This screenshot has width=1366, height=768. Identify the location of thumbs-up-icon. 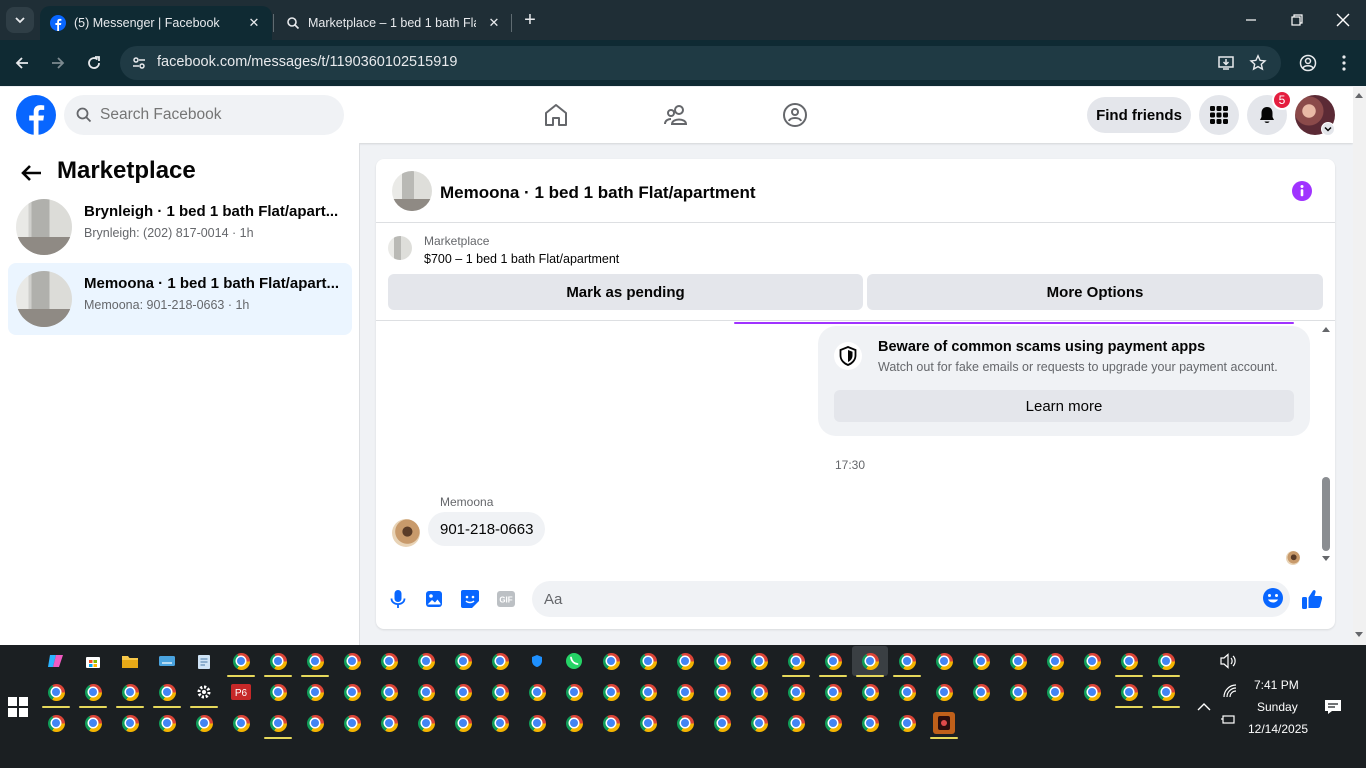
(1312, 599).